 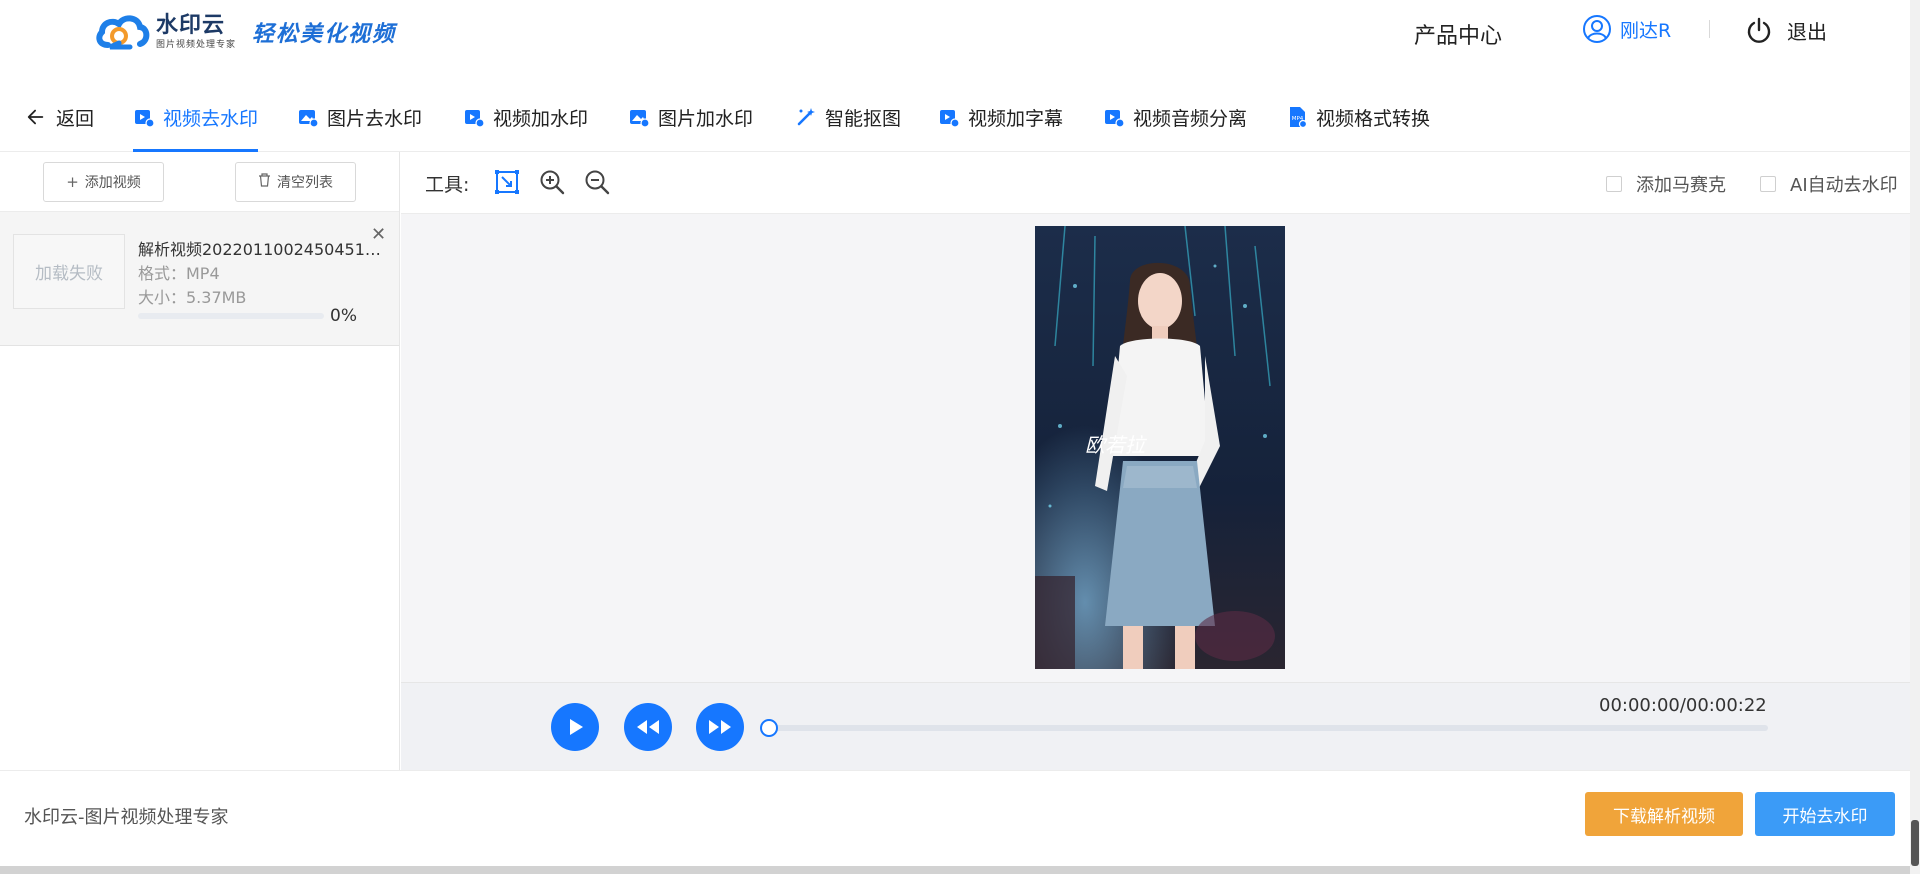 I want to click on select-area-tool, so click(x=507, y=182).